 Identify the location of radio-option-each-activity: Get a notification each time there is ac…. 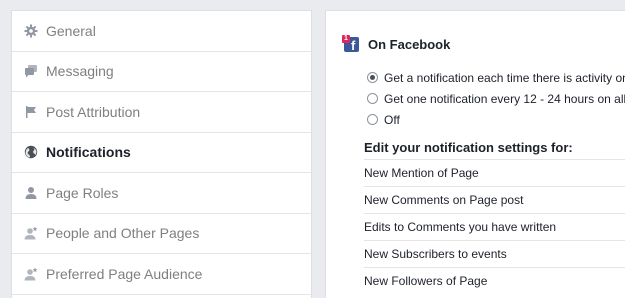
(496, 77).